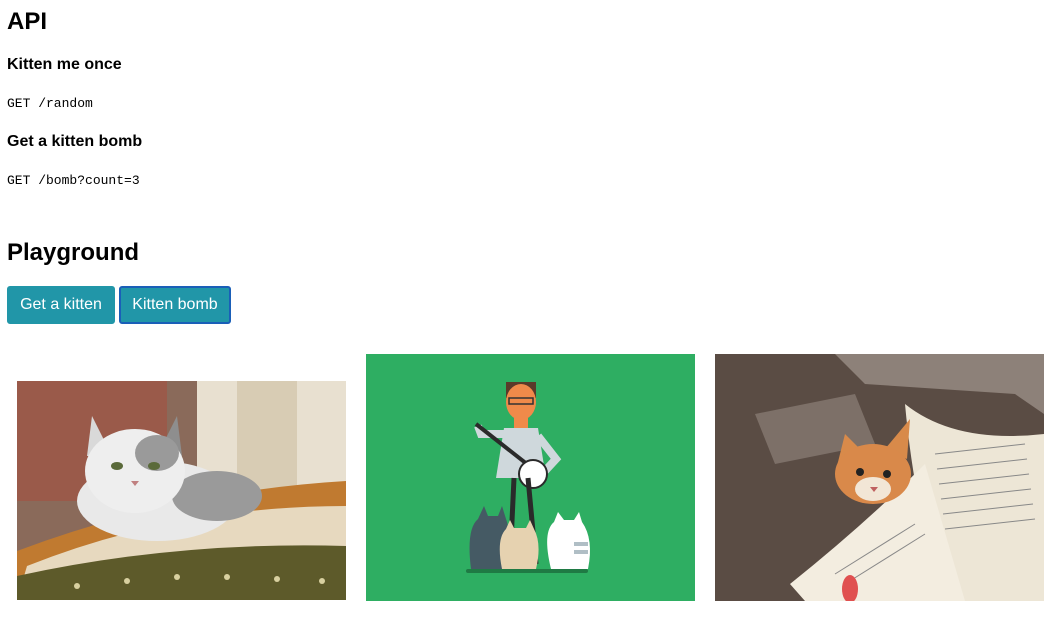 The height and width of the screenshot is (624, 1062). I want to click on playground-heading: Playground, so click(73, 252).